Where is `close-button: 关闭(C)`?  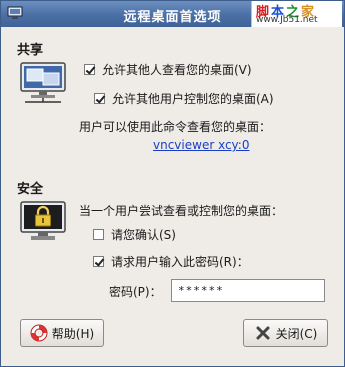 close-button: 关闭(C) is located at coordinates (285, 333).